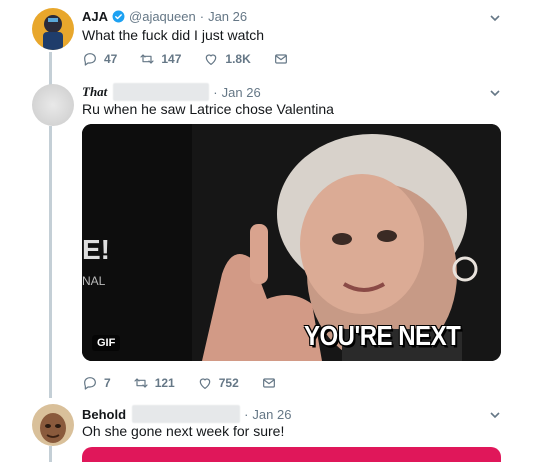  I want to click on reply-count: 47, so click(111, 59).